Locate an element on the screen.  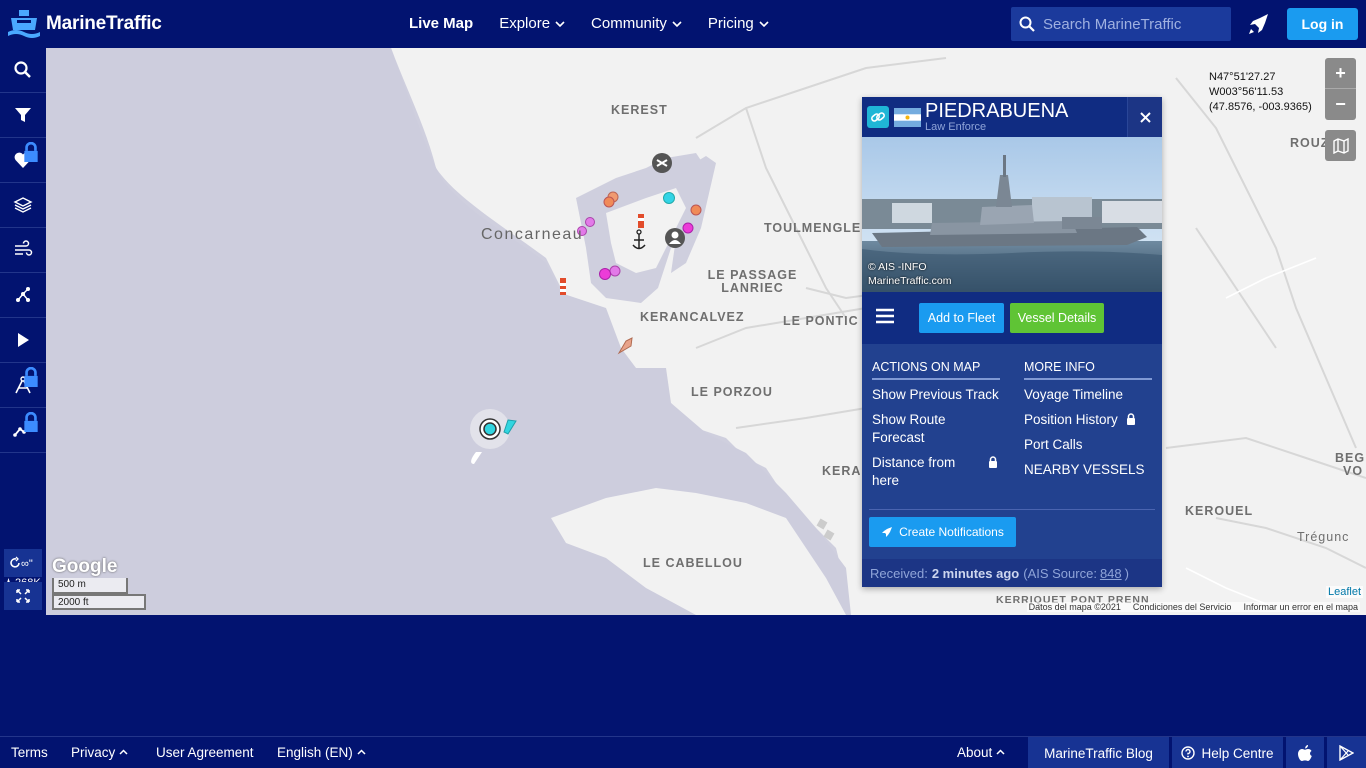
footer-language-label: English (EN) is located at coordinates (315, 752).